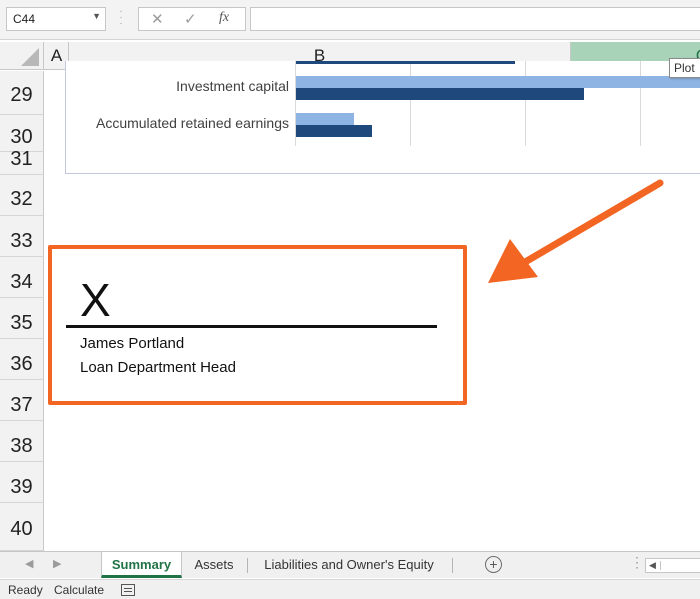 This screenshot has height=599, width=700. I want to click on row-header-34: 34, so click(22, 277).